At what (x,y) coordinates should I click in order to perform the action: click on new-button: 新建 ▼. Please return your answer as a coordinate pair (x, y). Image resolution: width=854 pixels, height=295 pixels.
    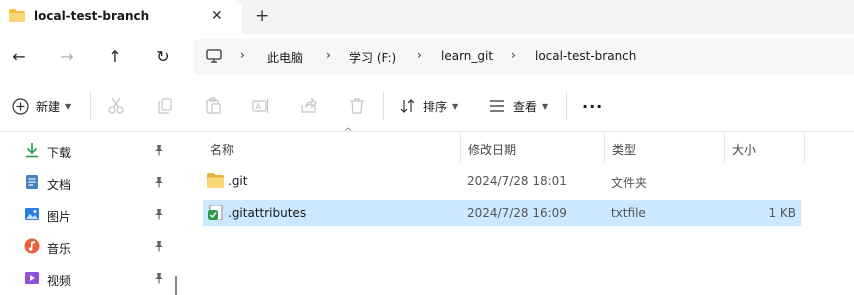
    Looking at the image, I should click on (41, 106).